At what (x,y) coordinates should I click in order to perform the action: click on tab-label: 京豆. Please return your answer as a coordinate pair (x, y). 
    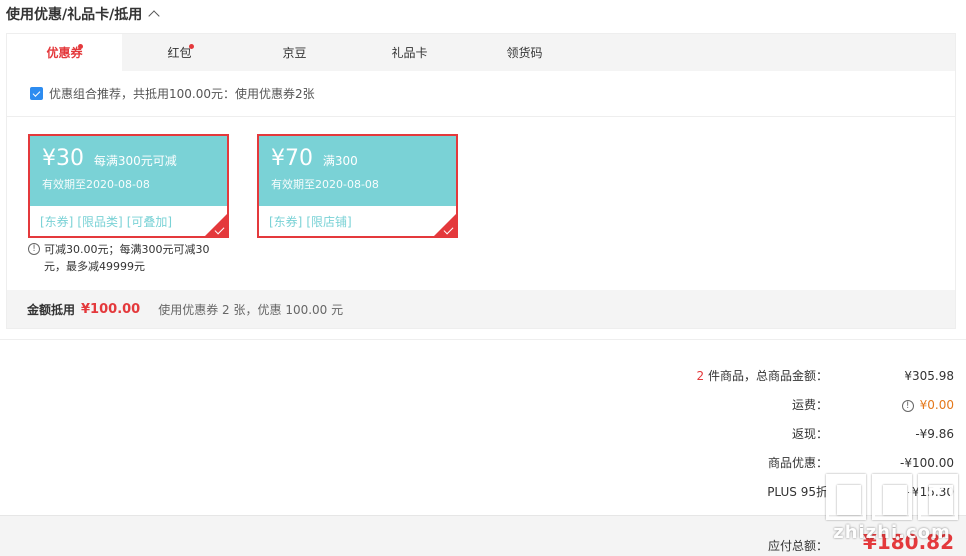
    Looking at the image, I should click on (294, 53).